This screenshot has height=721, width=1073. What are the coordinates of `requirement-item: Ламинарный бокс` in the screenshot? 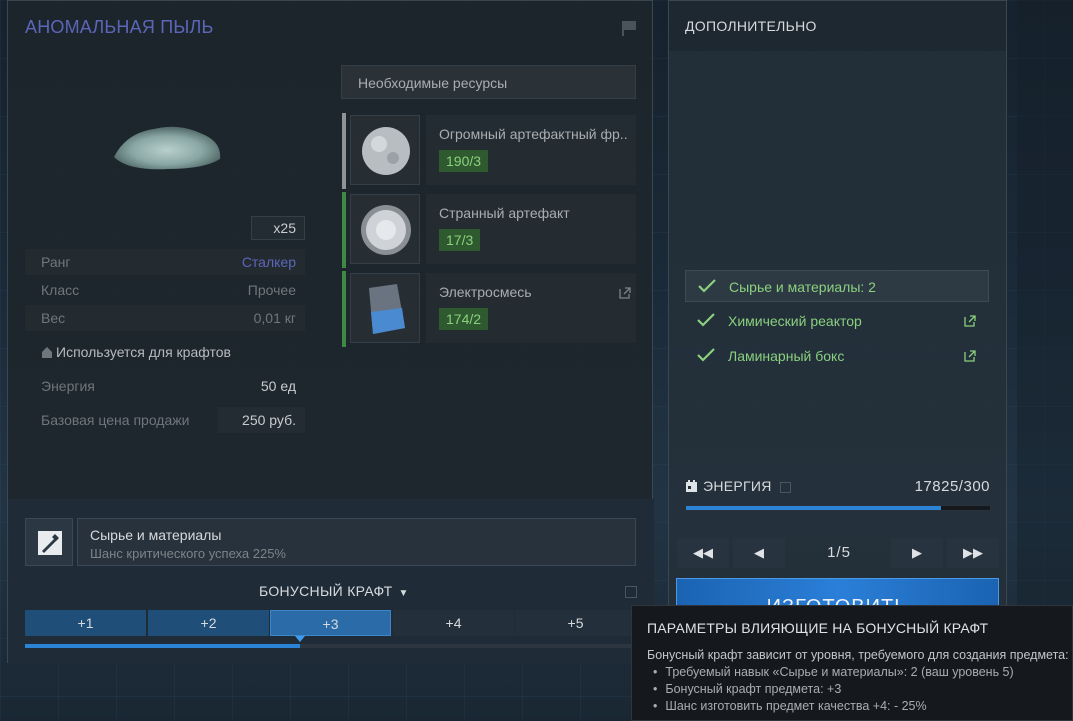 It's located at (837, 356).